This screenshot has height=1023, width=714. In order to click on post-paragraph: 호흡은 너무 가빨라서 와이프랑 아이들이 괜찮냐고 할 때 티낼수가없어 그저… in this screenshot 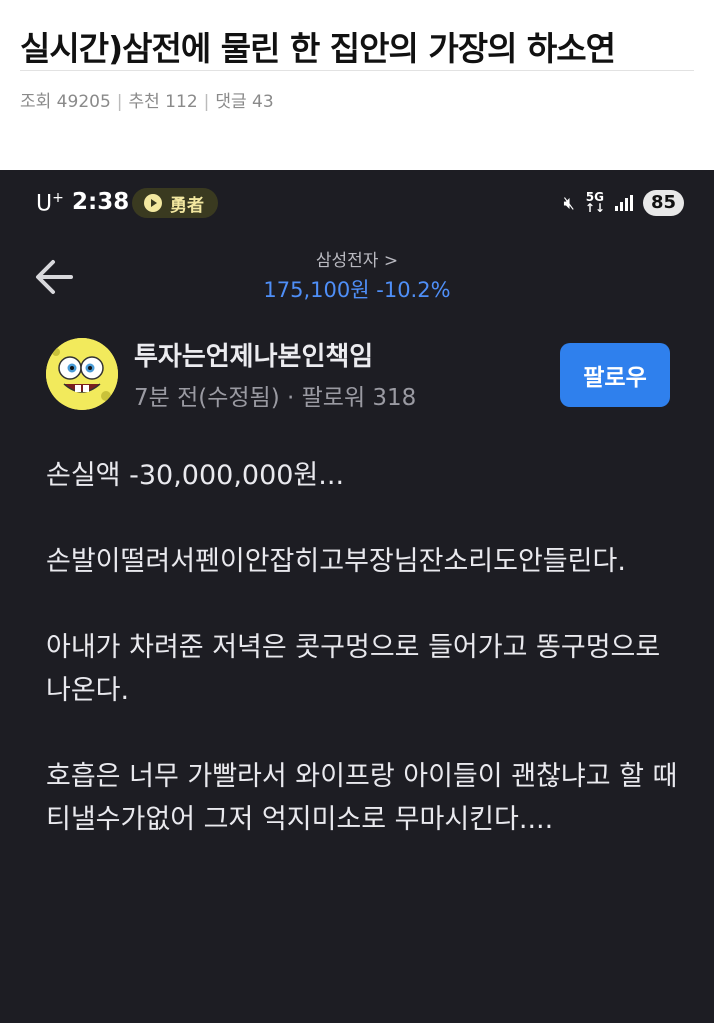, I will do `click(362, 798)`.